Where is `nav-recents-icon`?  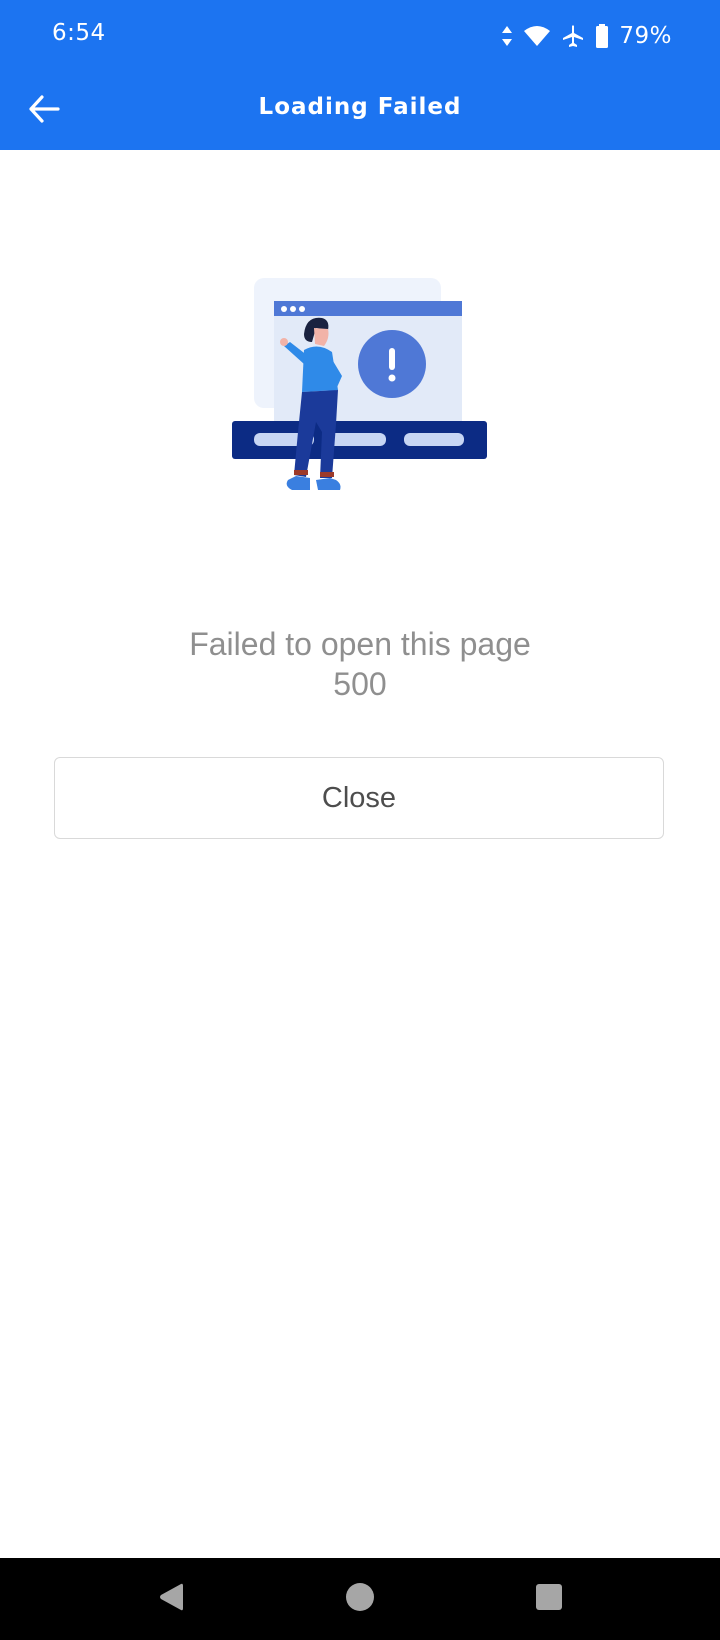 nav-recents-icon is located at coordinates (549, 1599).